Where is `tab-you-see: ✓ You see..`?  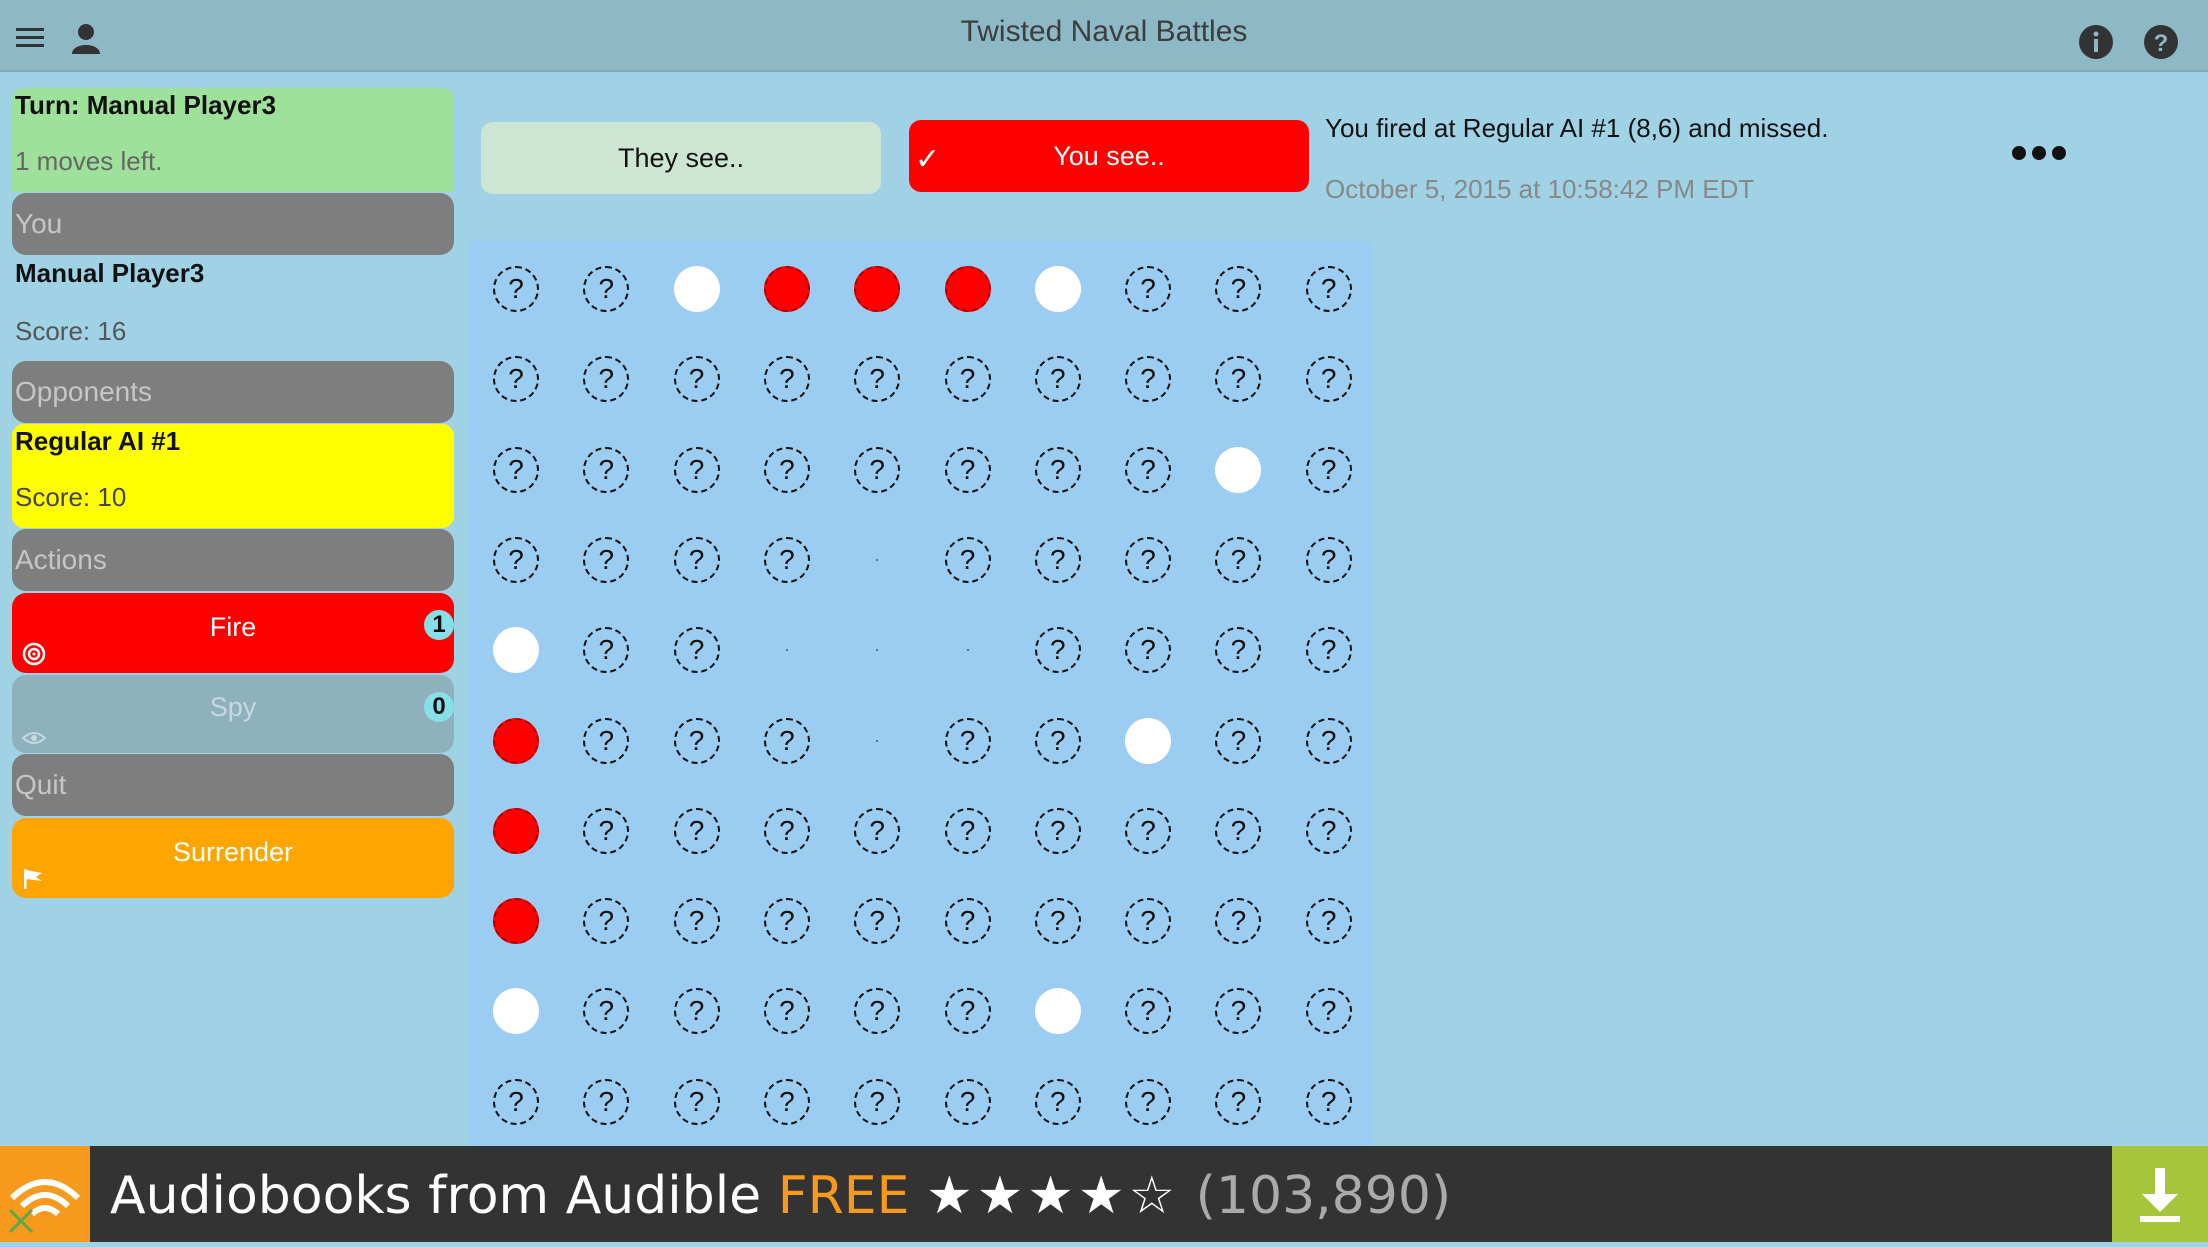
tab-you-see: ✓ You see.. is located at coordinates (1109, 156).